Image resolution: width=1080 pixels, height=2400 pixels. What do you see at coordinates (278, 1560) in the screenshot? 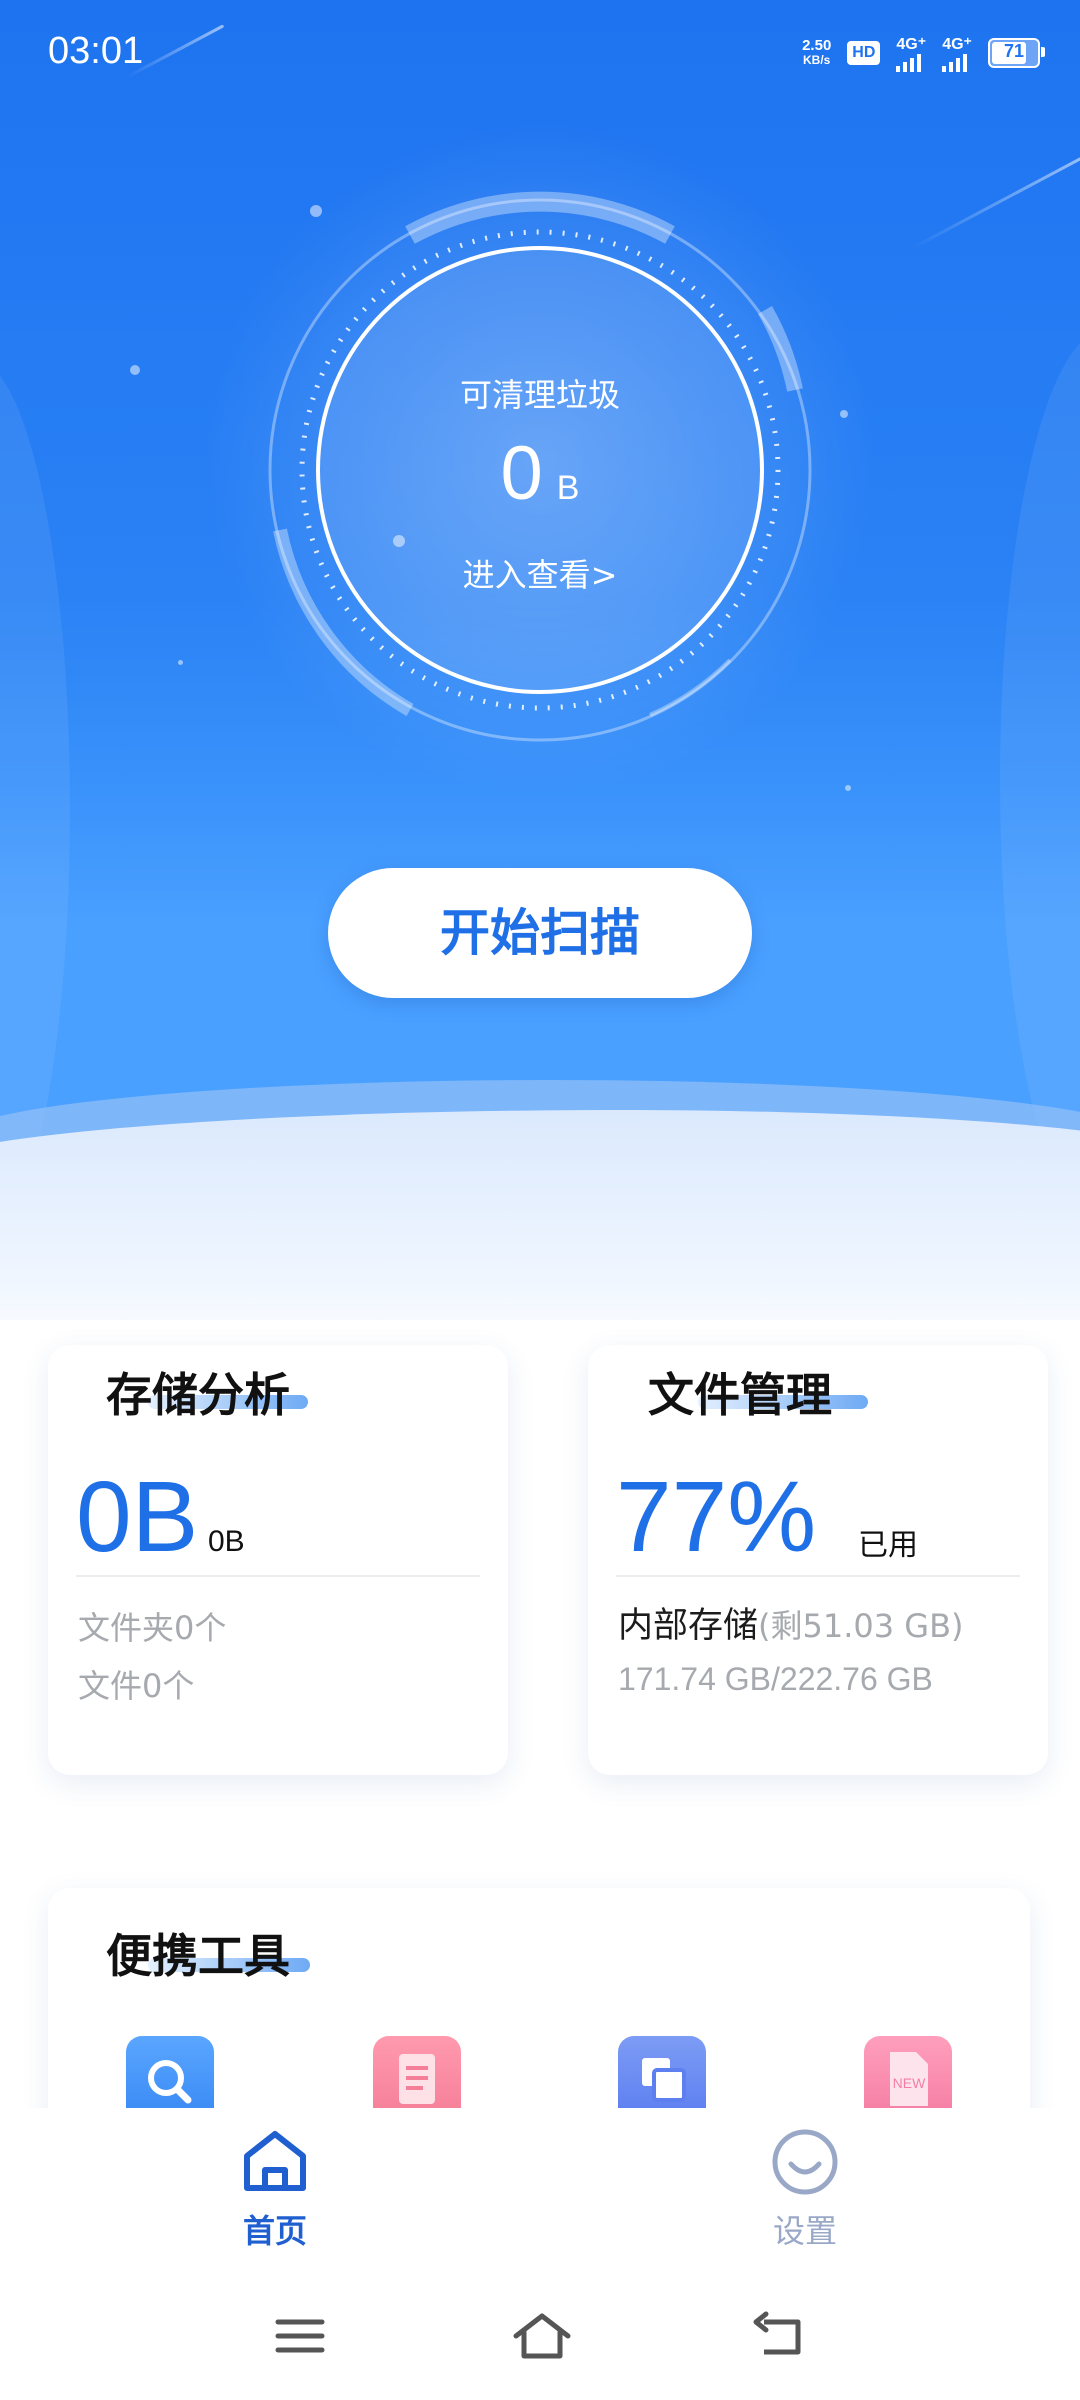
I see `storage-analysis-card: 存储分析 0B 0B 文件夹0个 文件0个` at bounding box center [278, 1560].